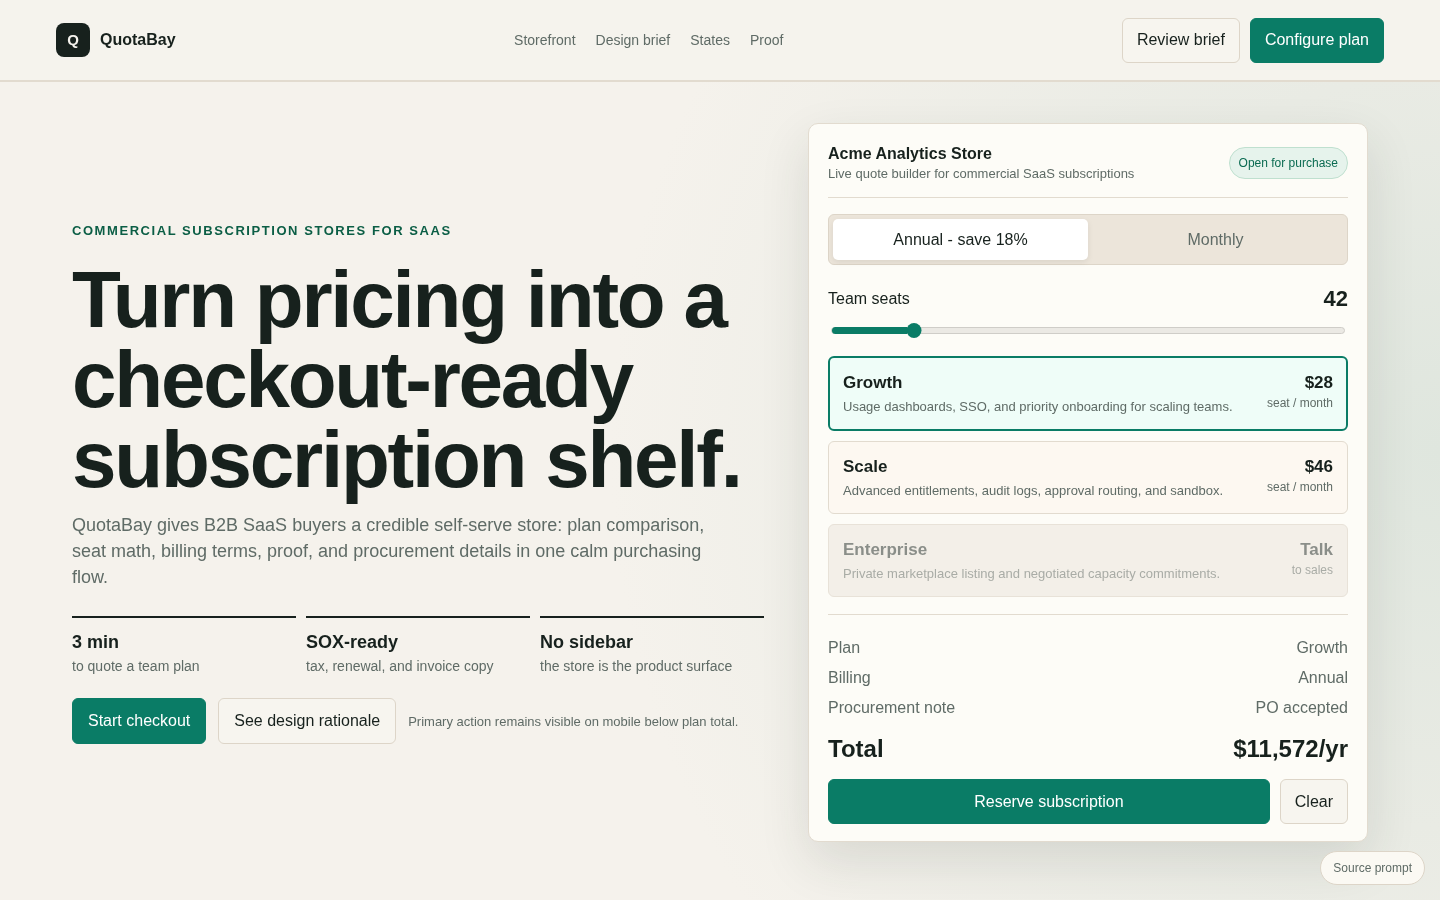 The image size is (1440, 900). What do you see at coordinates (1049, 801) in the screenshot?
I see `reserve-subscription-button: Reserve subscription` at bounding box center [1049, 801].